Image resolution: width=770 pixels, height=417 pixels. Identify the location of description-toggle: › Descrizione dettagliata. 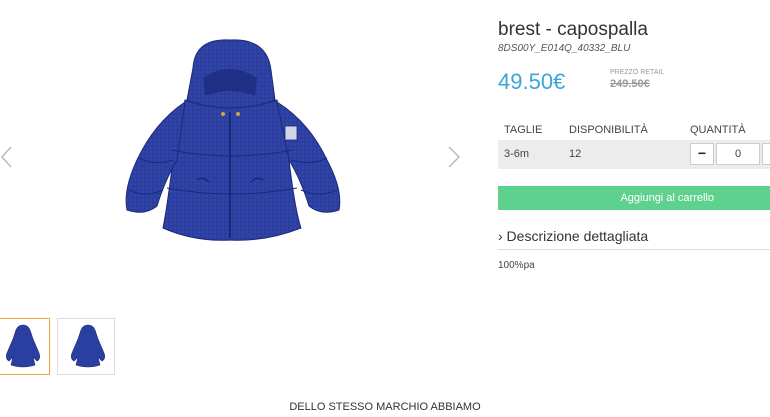
(573, 236).